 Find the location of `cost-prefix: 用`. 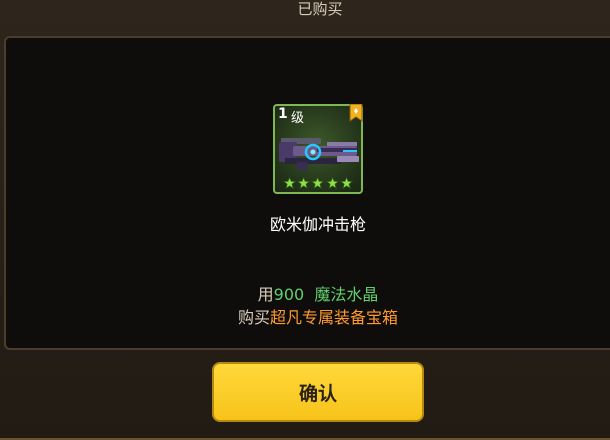

cost-prefix: 用 is located at coordinates (265, 294).